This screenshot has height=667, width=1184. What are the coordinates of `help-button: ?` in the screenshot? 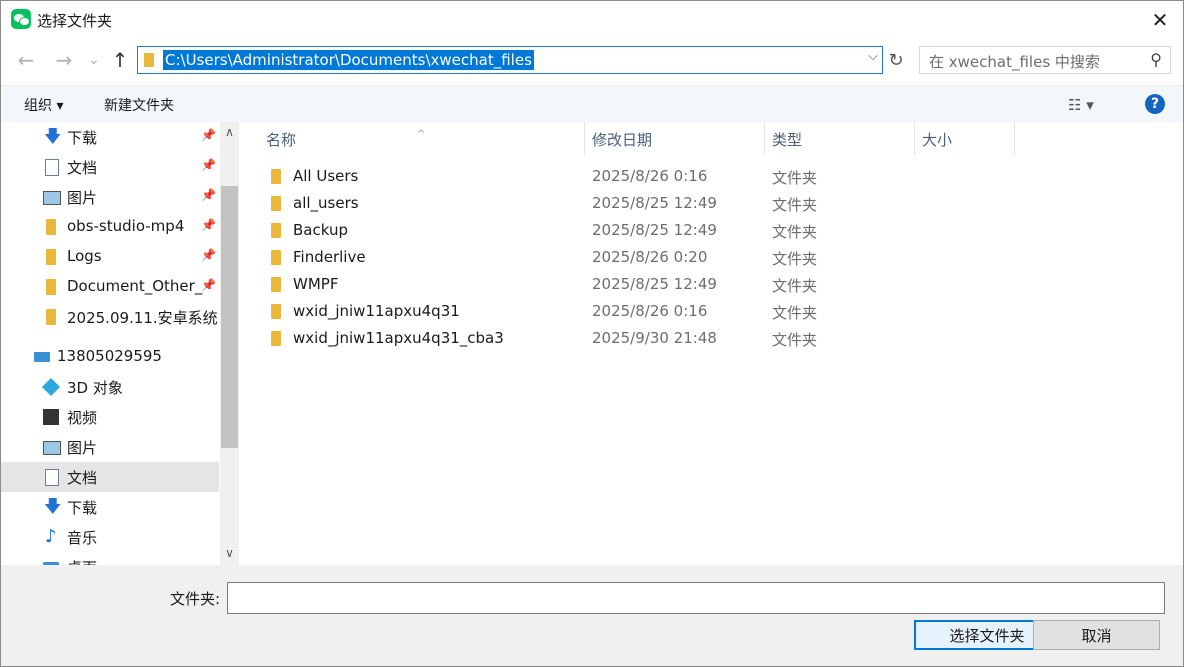 It's located at (1155, 104).